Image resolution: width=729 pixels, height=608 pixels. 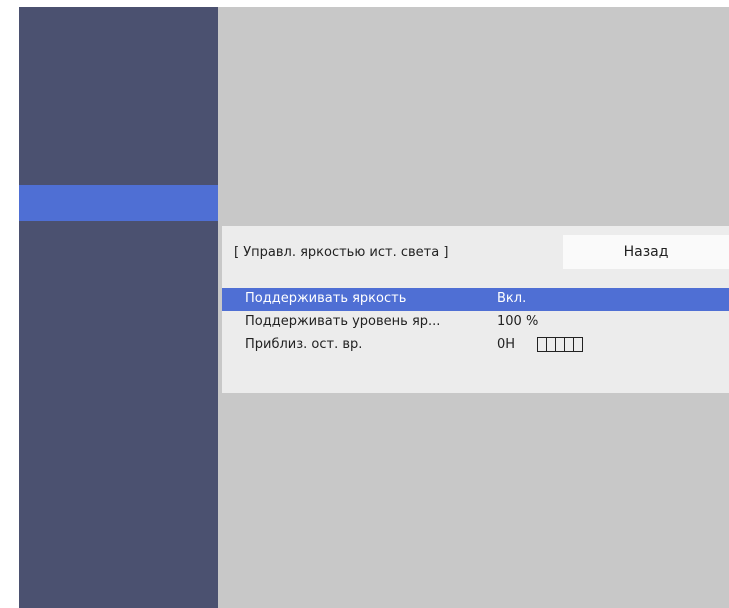 What do you see at coordinates (475, 299) in the screenshot?
I see `menu-item-maintain-brightness: Поддерживать яркость Вкл.` at bounding box center [475, 299].